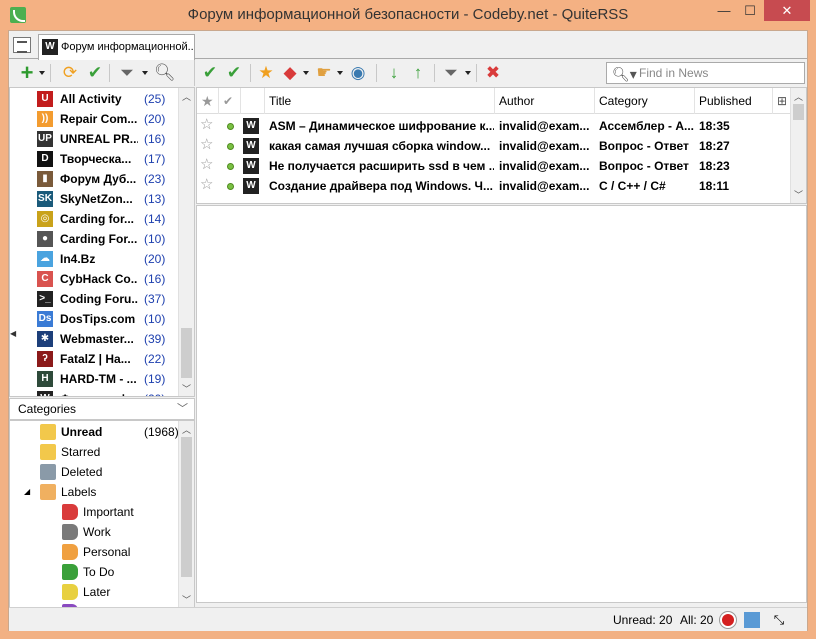 The height and width of the screenshot is (639, 816). Describe the element at coordinates (70, 73) in the screenshot. I see `update-feeds-icon: ⟳` at that location.